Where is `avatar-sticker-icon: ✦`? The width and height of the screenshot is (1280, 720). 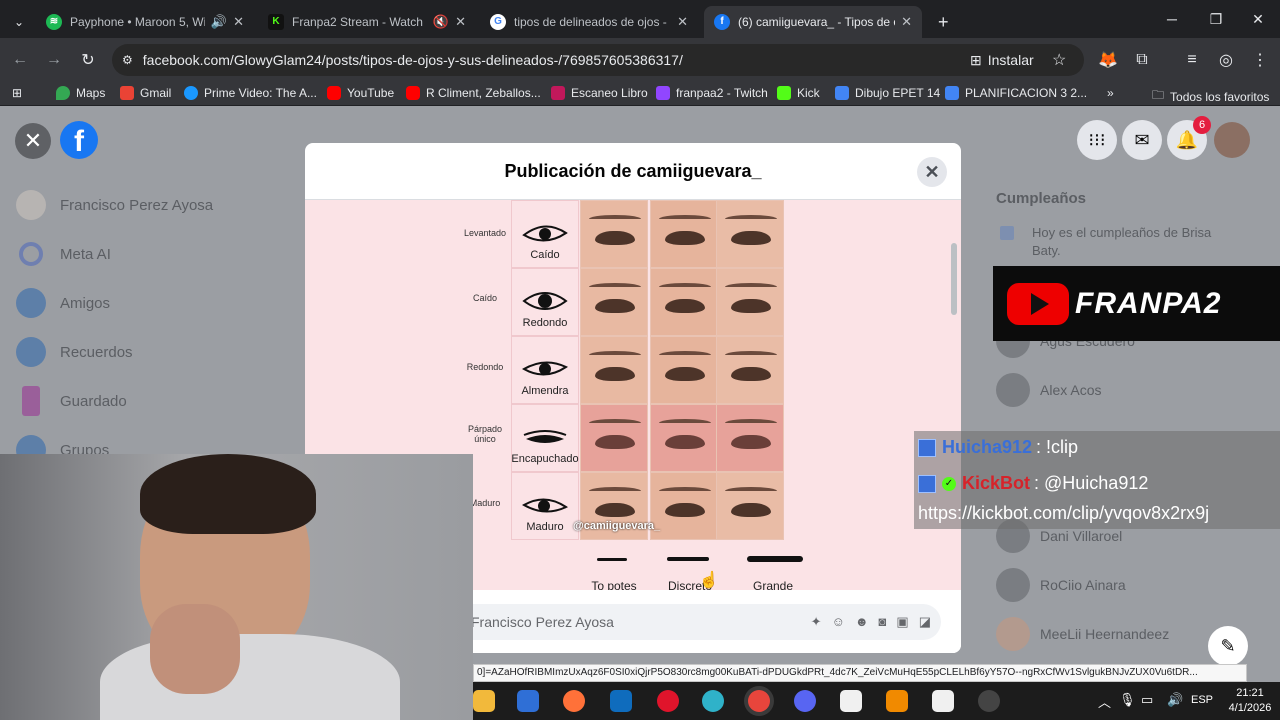 avatar-sticker-icon: ✦ is located at coordinates (816, 622).